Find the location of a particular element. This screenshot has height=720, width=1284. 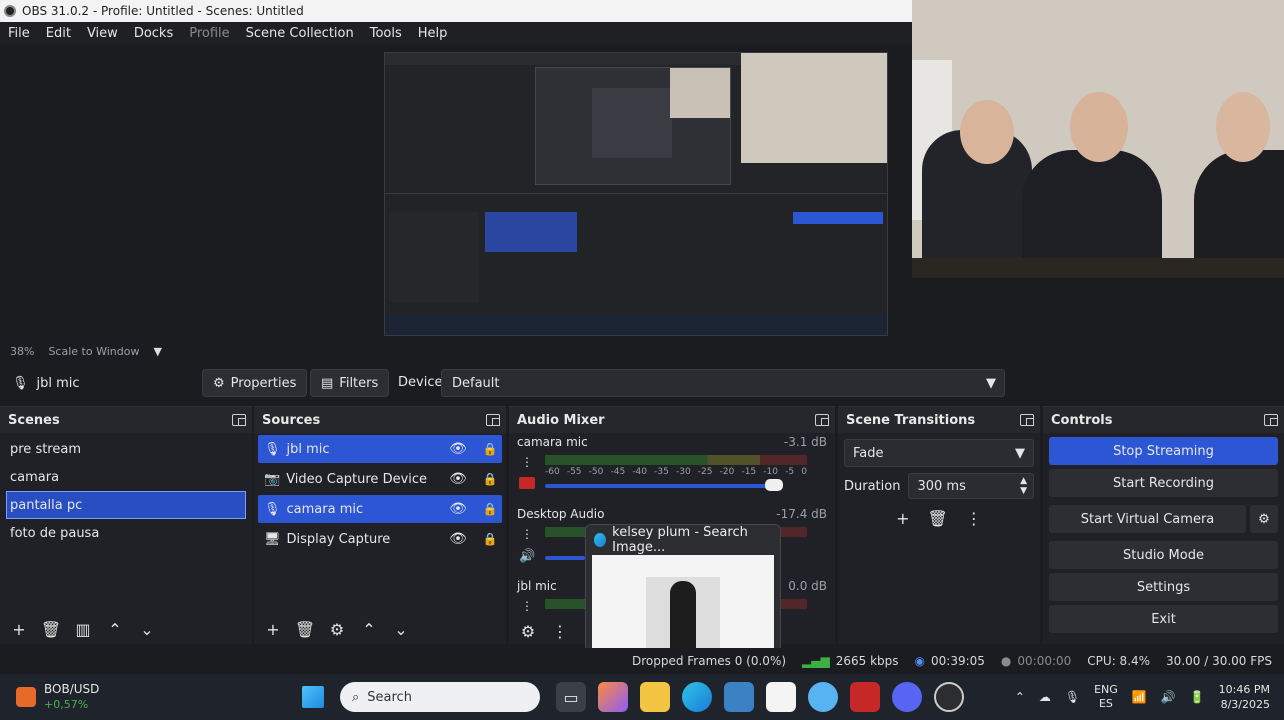

popup-thumbnail is located at coordinates (683, 603).